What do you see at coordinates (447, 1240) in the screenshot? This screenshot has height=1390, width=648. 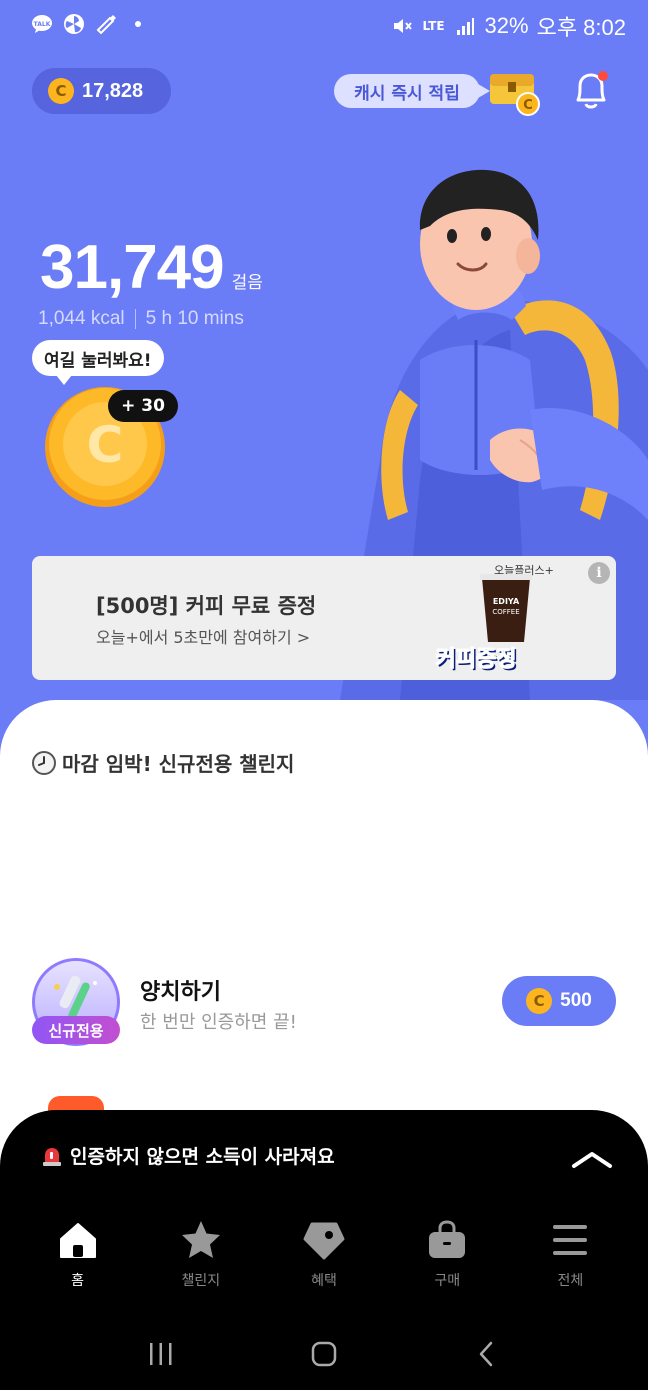 I see `bag-icon` at bounding box center [447, 1240].